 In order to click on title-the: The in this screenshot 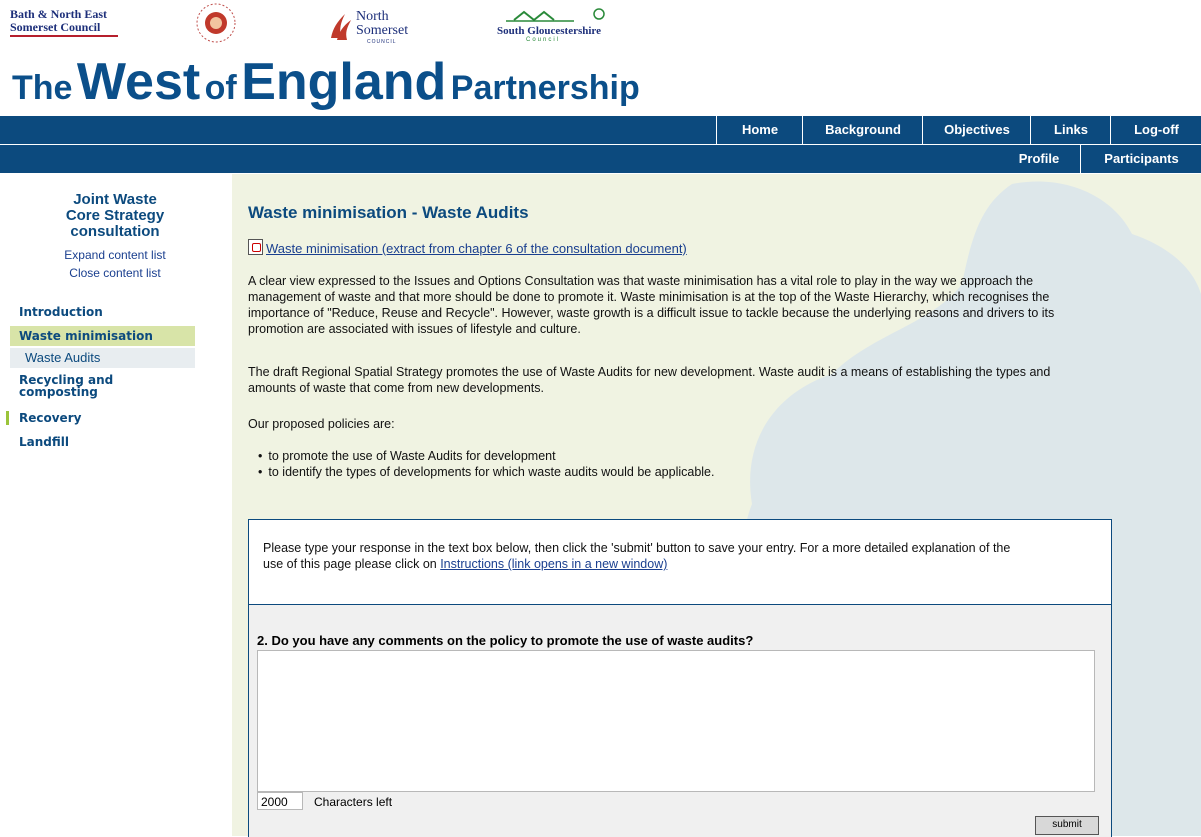, I will do `click(42, 88)`.